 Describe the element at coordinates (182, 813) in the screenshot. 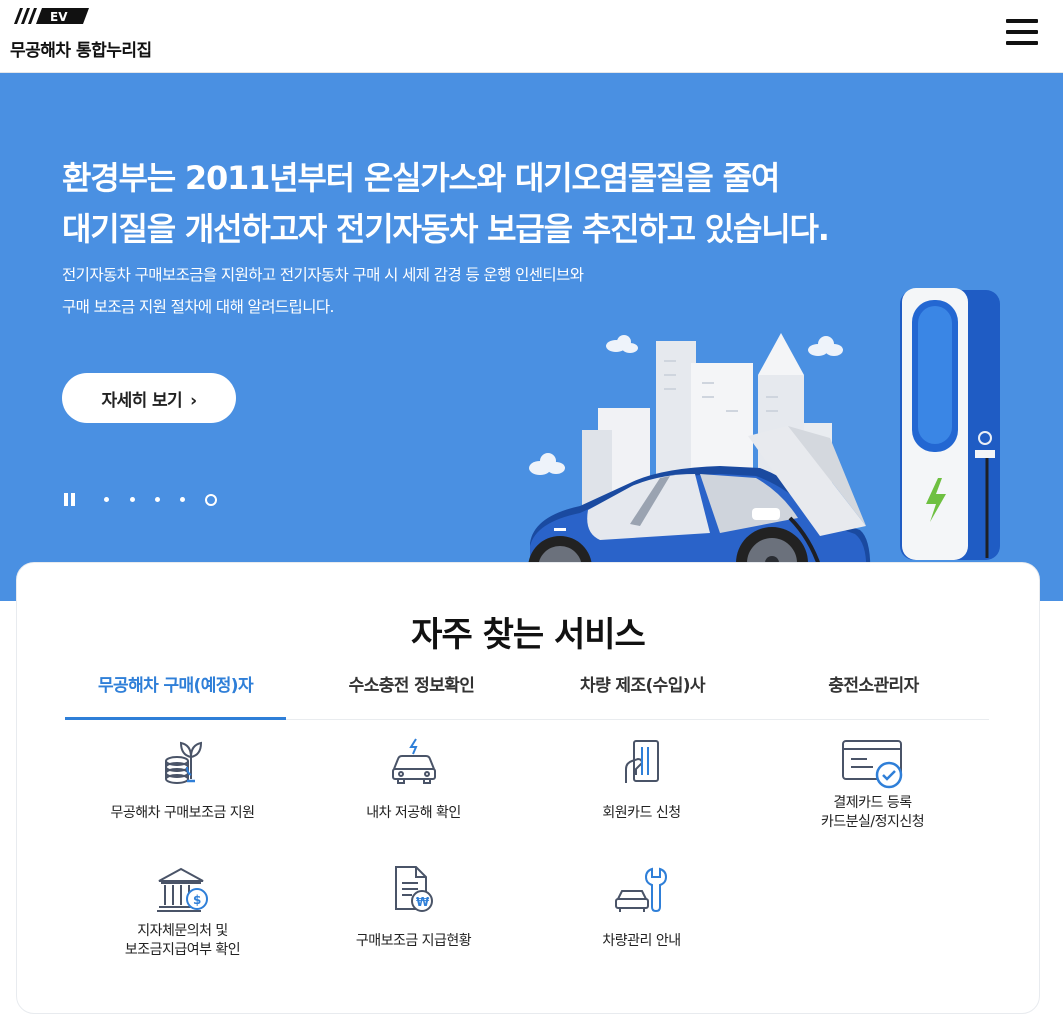

I see `service-label: 무공해차 구매보조금 지원` at that location.